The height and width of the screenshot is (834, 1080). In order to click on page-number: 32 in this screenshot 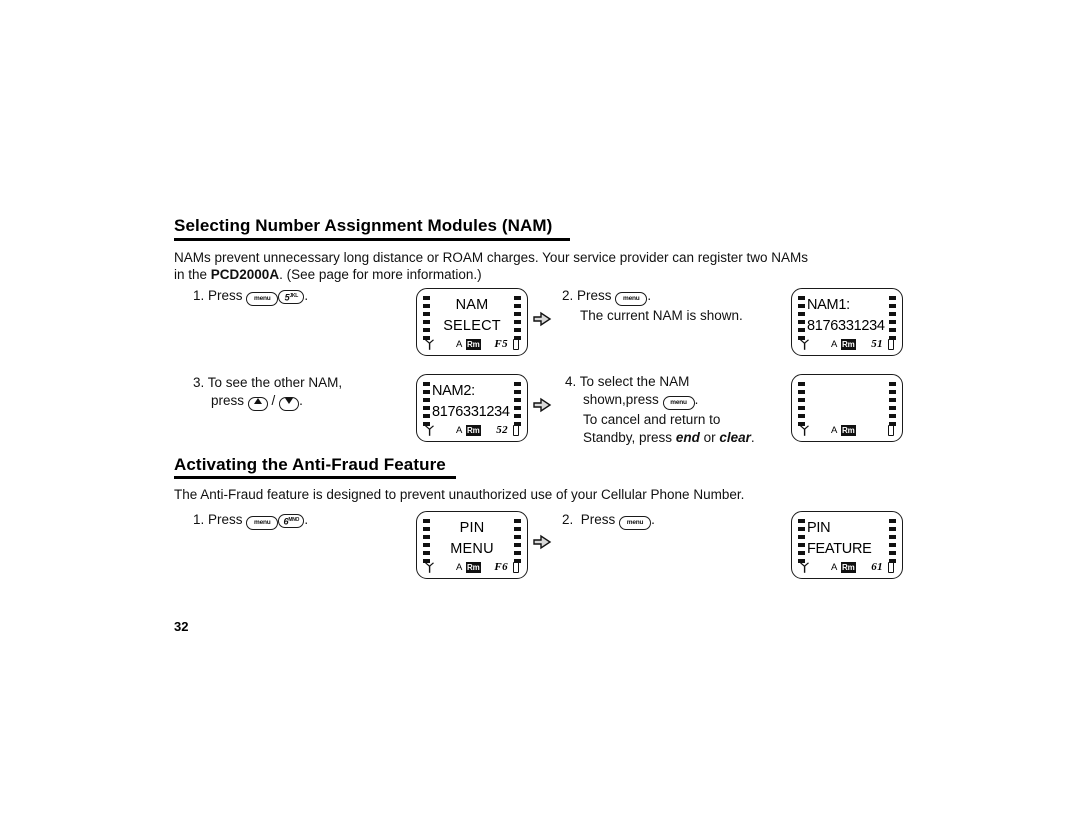, I will do `click(181, 626)`.